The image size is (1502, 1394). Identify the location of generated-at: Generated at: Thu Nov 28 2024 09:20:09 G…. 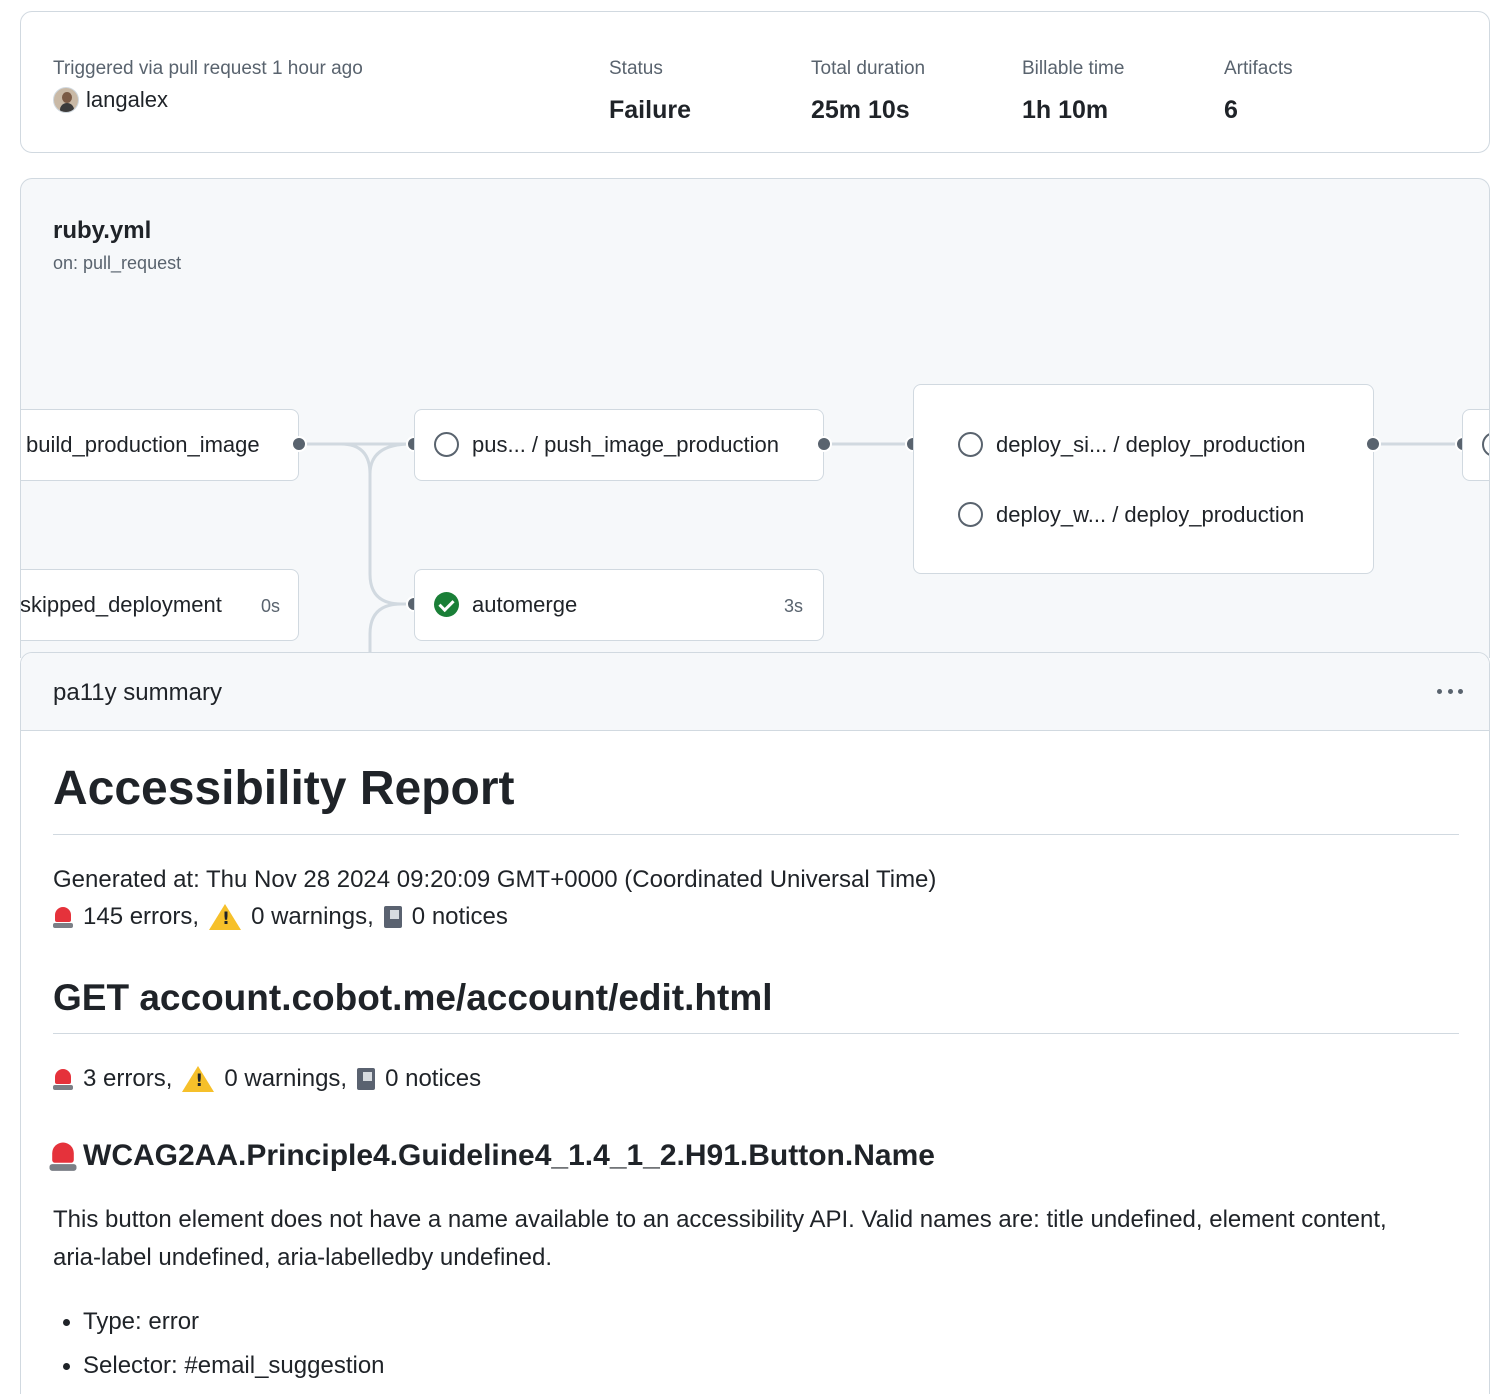
(495, 879).